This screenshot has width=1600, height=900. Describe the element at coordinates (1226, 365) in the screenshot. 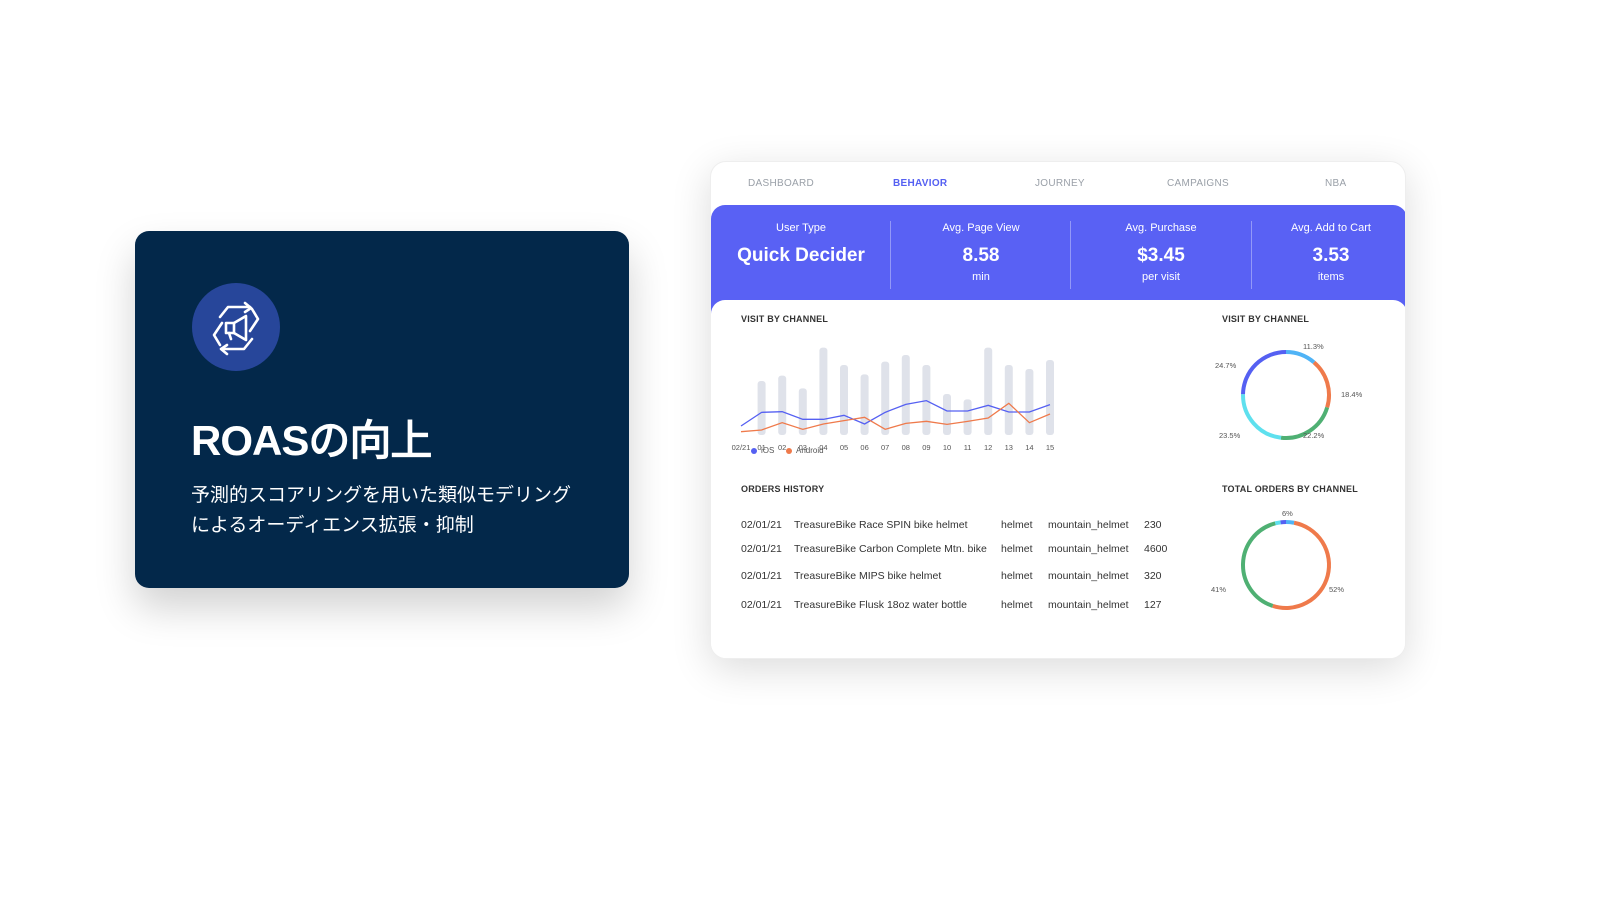

I see `donut-label: 24.7%` at that location.